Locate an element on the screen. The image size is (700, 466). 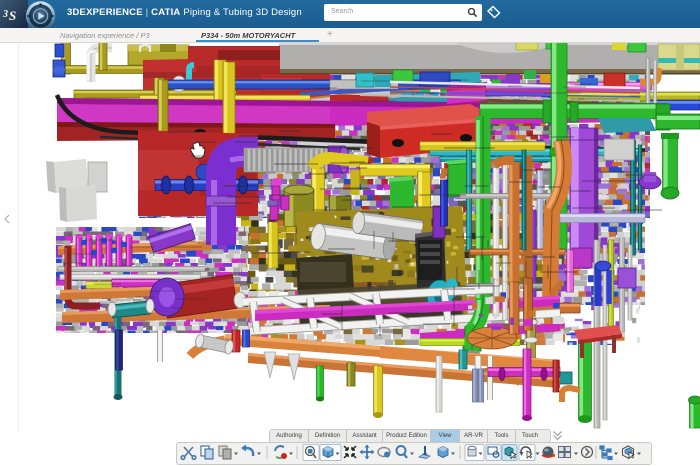
svg-text: S is located at coordinates (12, 15).